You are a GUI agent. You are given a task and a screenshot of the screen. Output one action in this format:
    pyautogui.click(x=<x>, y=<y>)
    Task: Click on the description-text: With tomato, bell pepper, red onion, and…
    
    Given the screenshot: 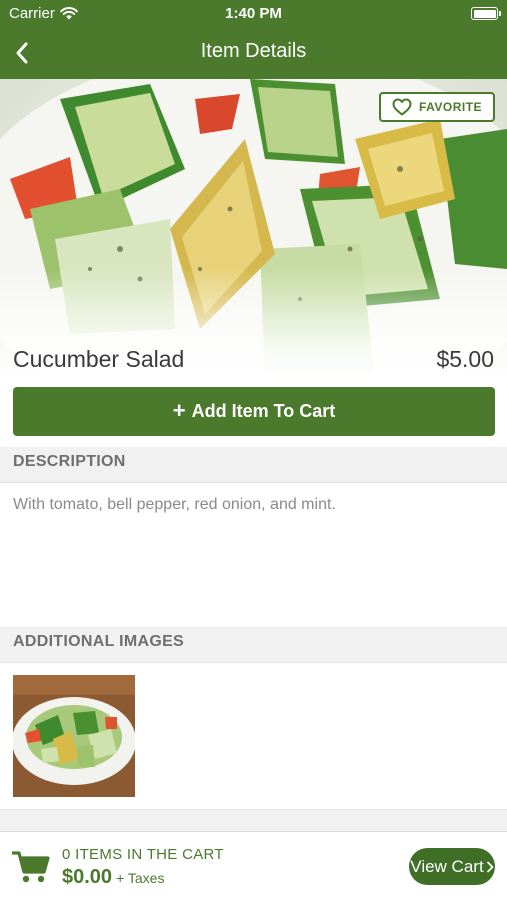 What is the action you would take?
    pyautogui.click(x=174, y=504)
    